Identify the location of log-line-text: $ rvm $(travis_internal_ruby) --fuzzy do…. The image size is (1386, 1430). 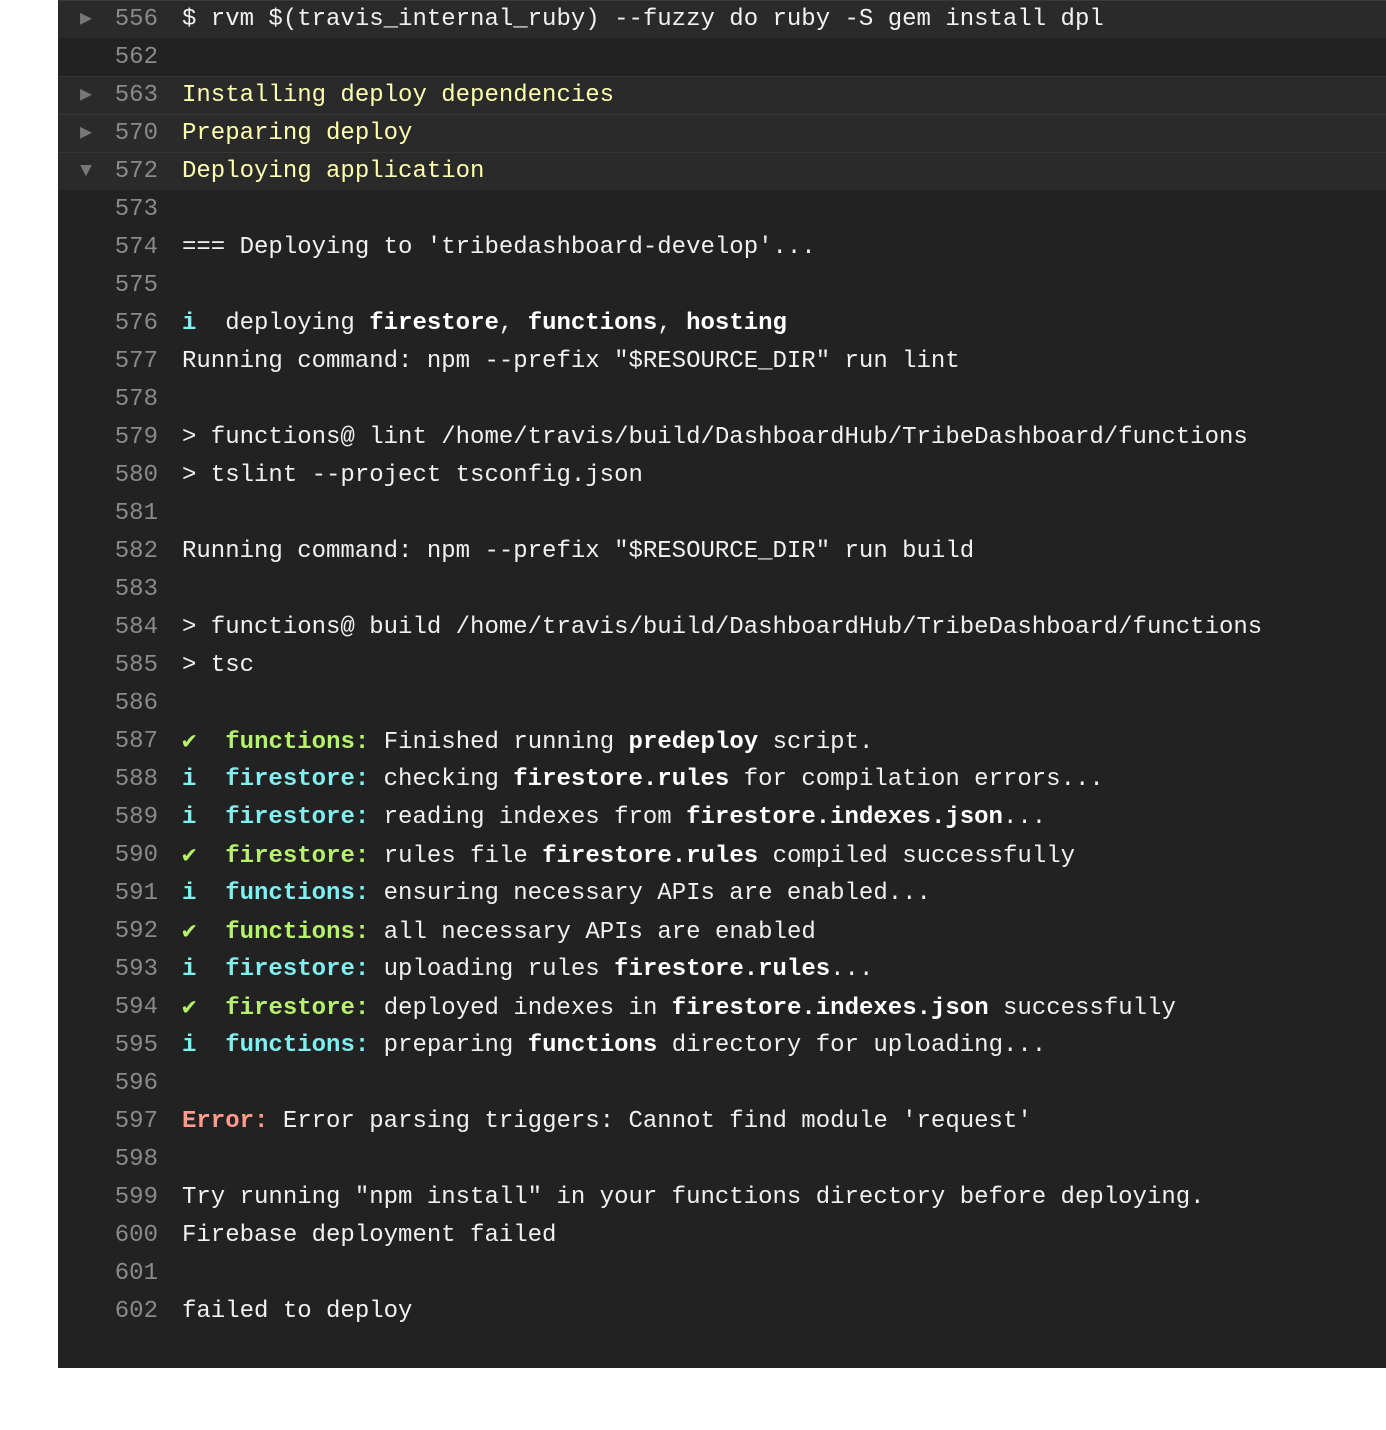
(643, 19).